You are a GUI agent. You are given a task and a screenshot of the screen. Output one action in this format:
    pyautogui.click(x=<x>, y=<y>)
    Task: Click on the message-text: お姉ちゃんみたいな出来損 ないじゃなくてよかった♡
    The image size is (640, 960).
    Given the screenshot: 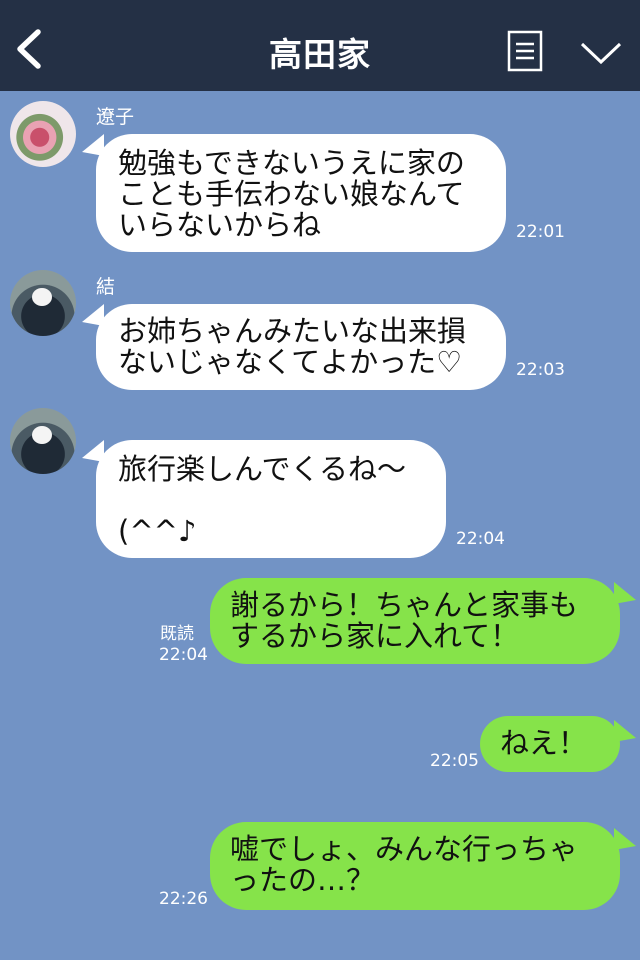 What is the action you would take?
    pyautogui.click(x=292, y=346)
    